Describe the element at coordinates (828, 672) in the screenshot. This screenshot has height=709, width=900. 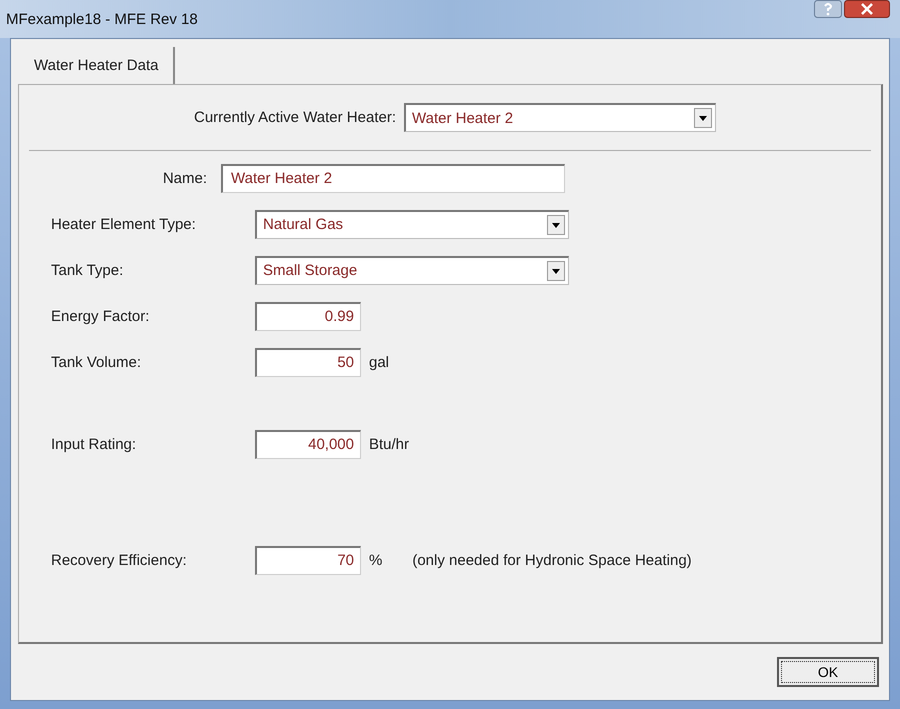
I see `ok-button: OK` at that location.